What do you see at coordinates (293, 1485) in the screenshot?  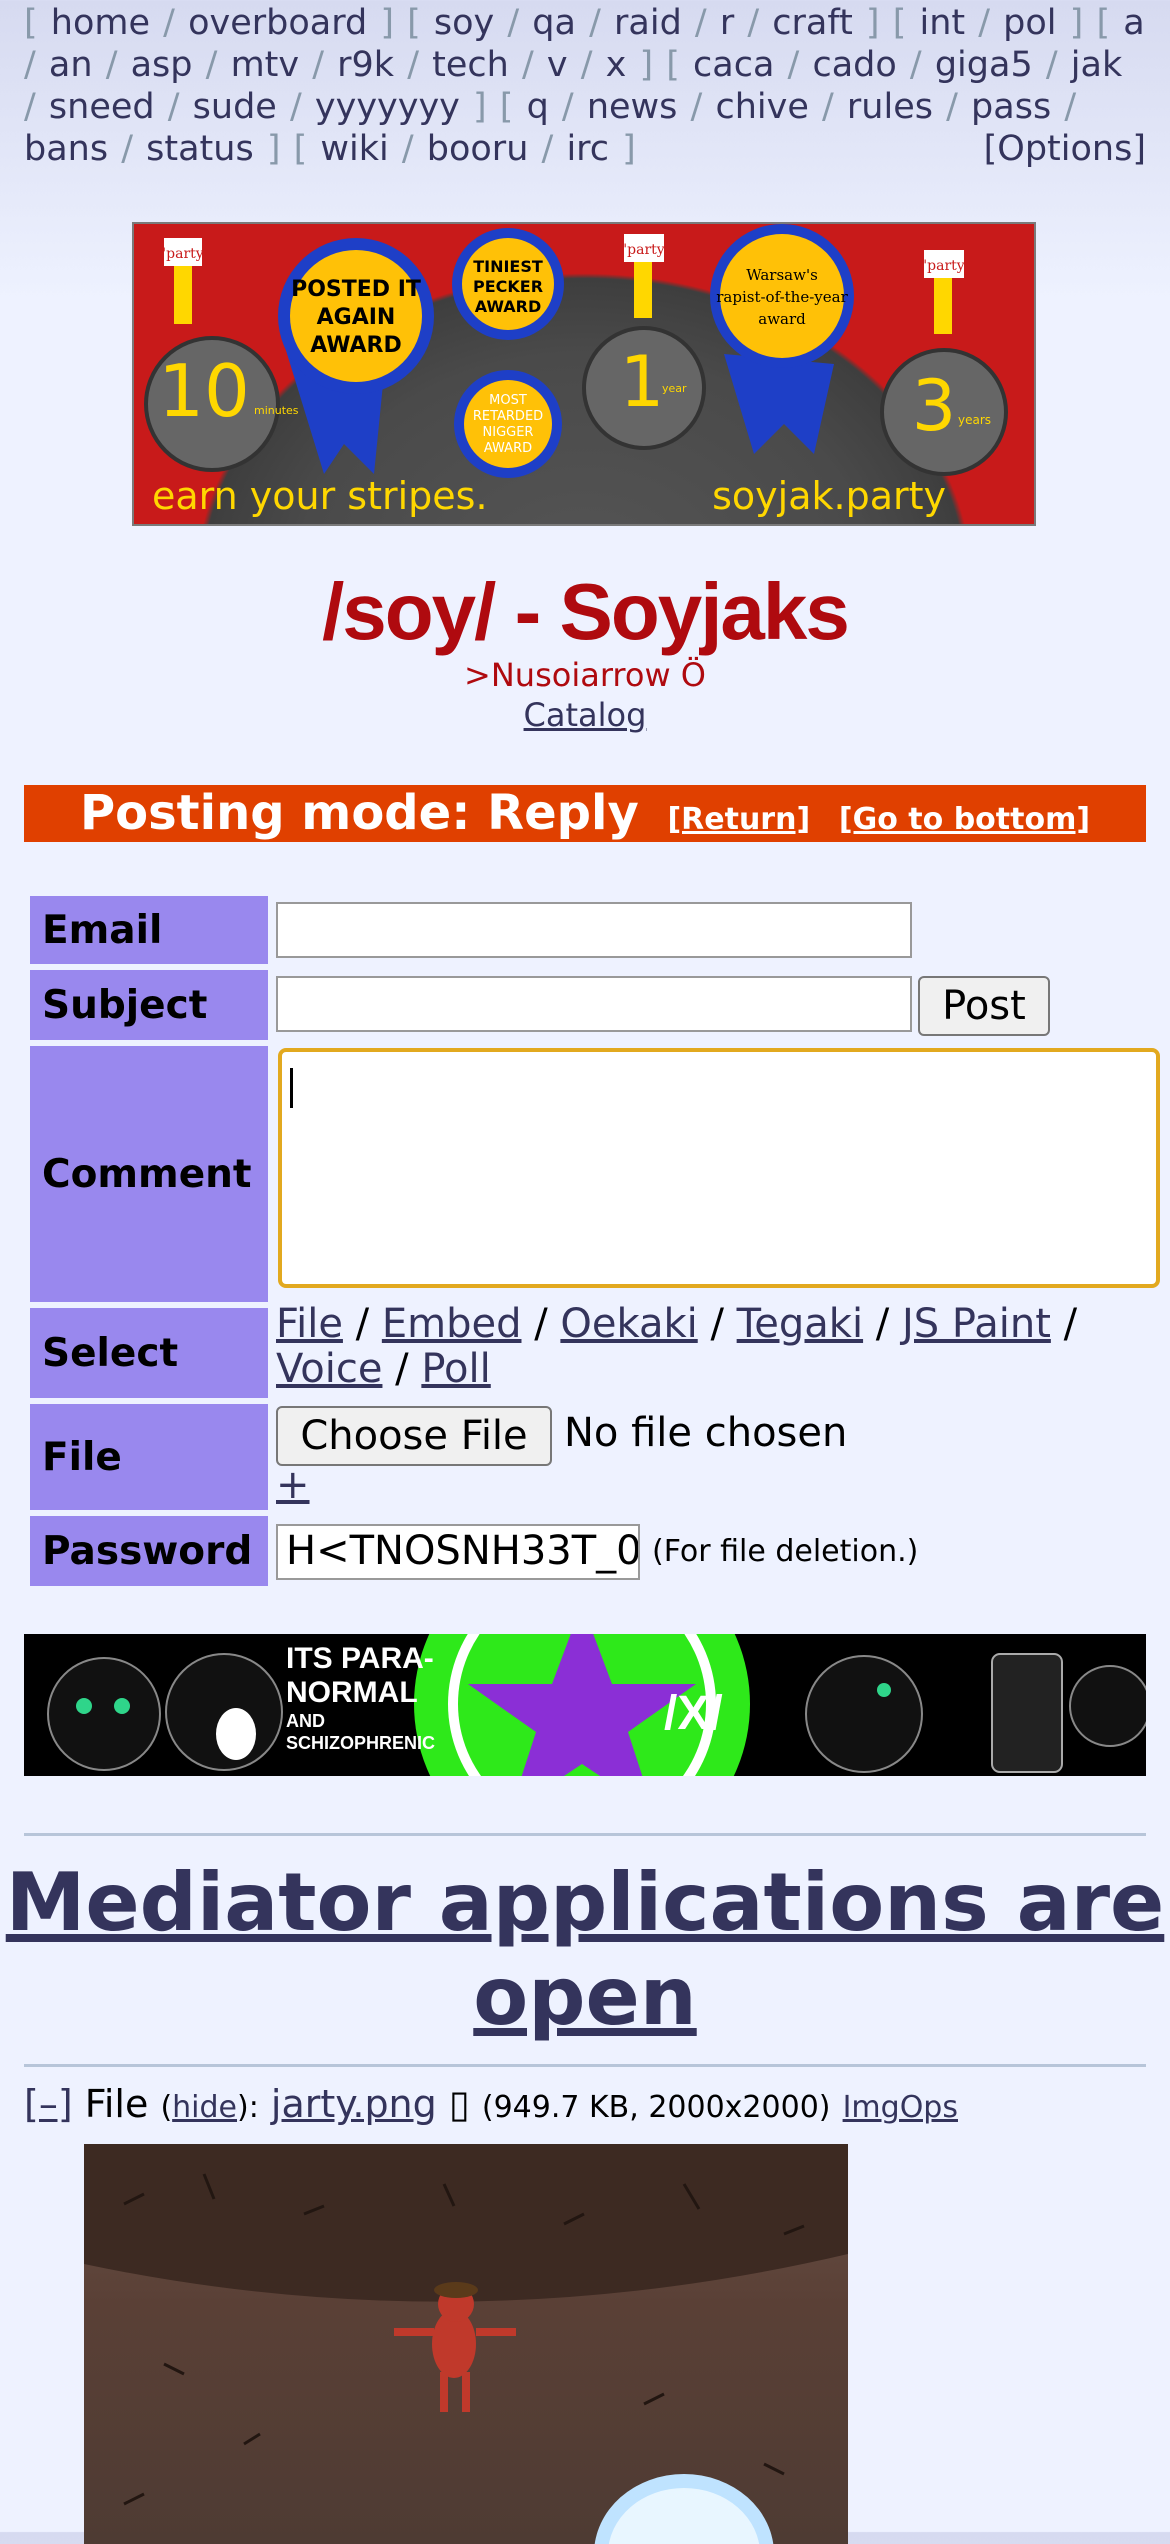 I see `add-file-link: +` at bounding box center [293, 1485].